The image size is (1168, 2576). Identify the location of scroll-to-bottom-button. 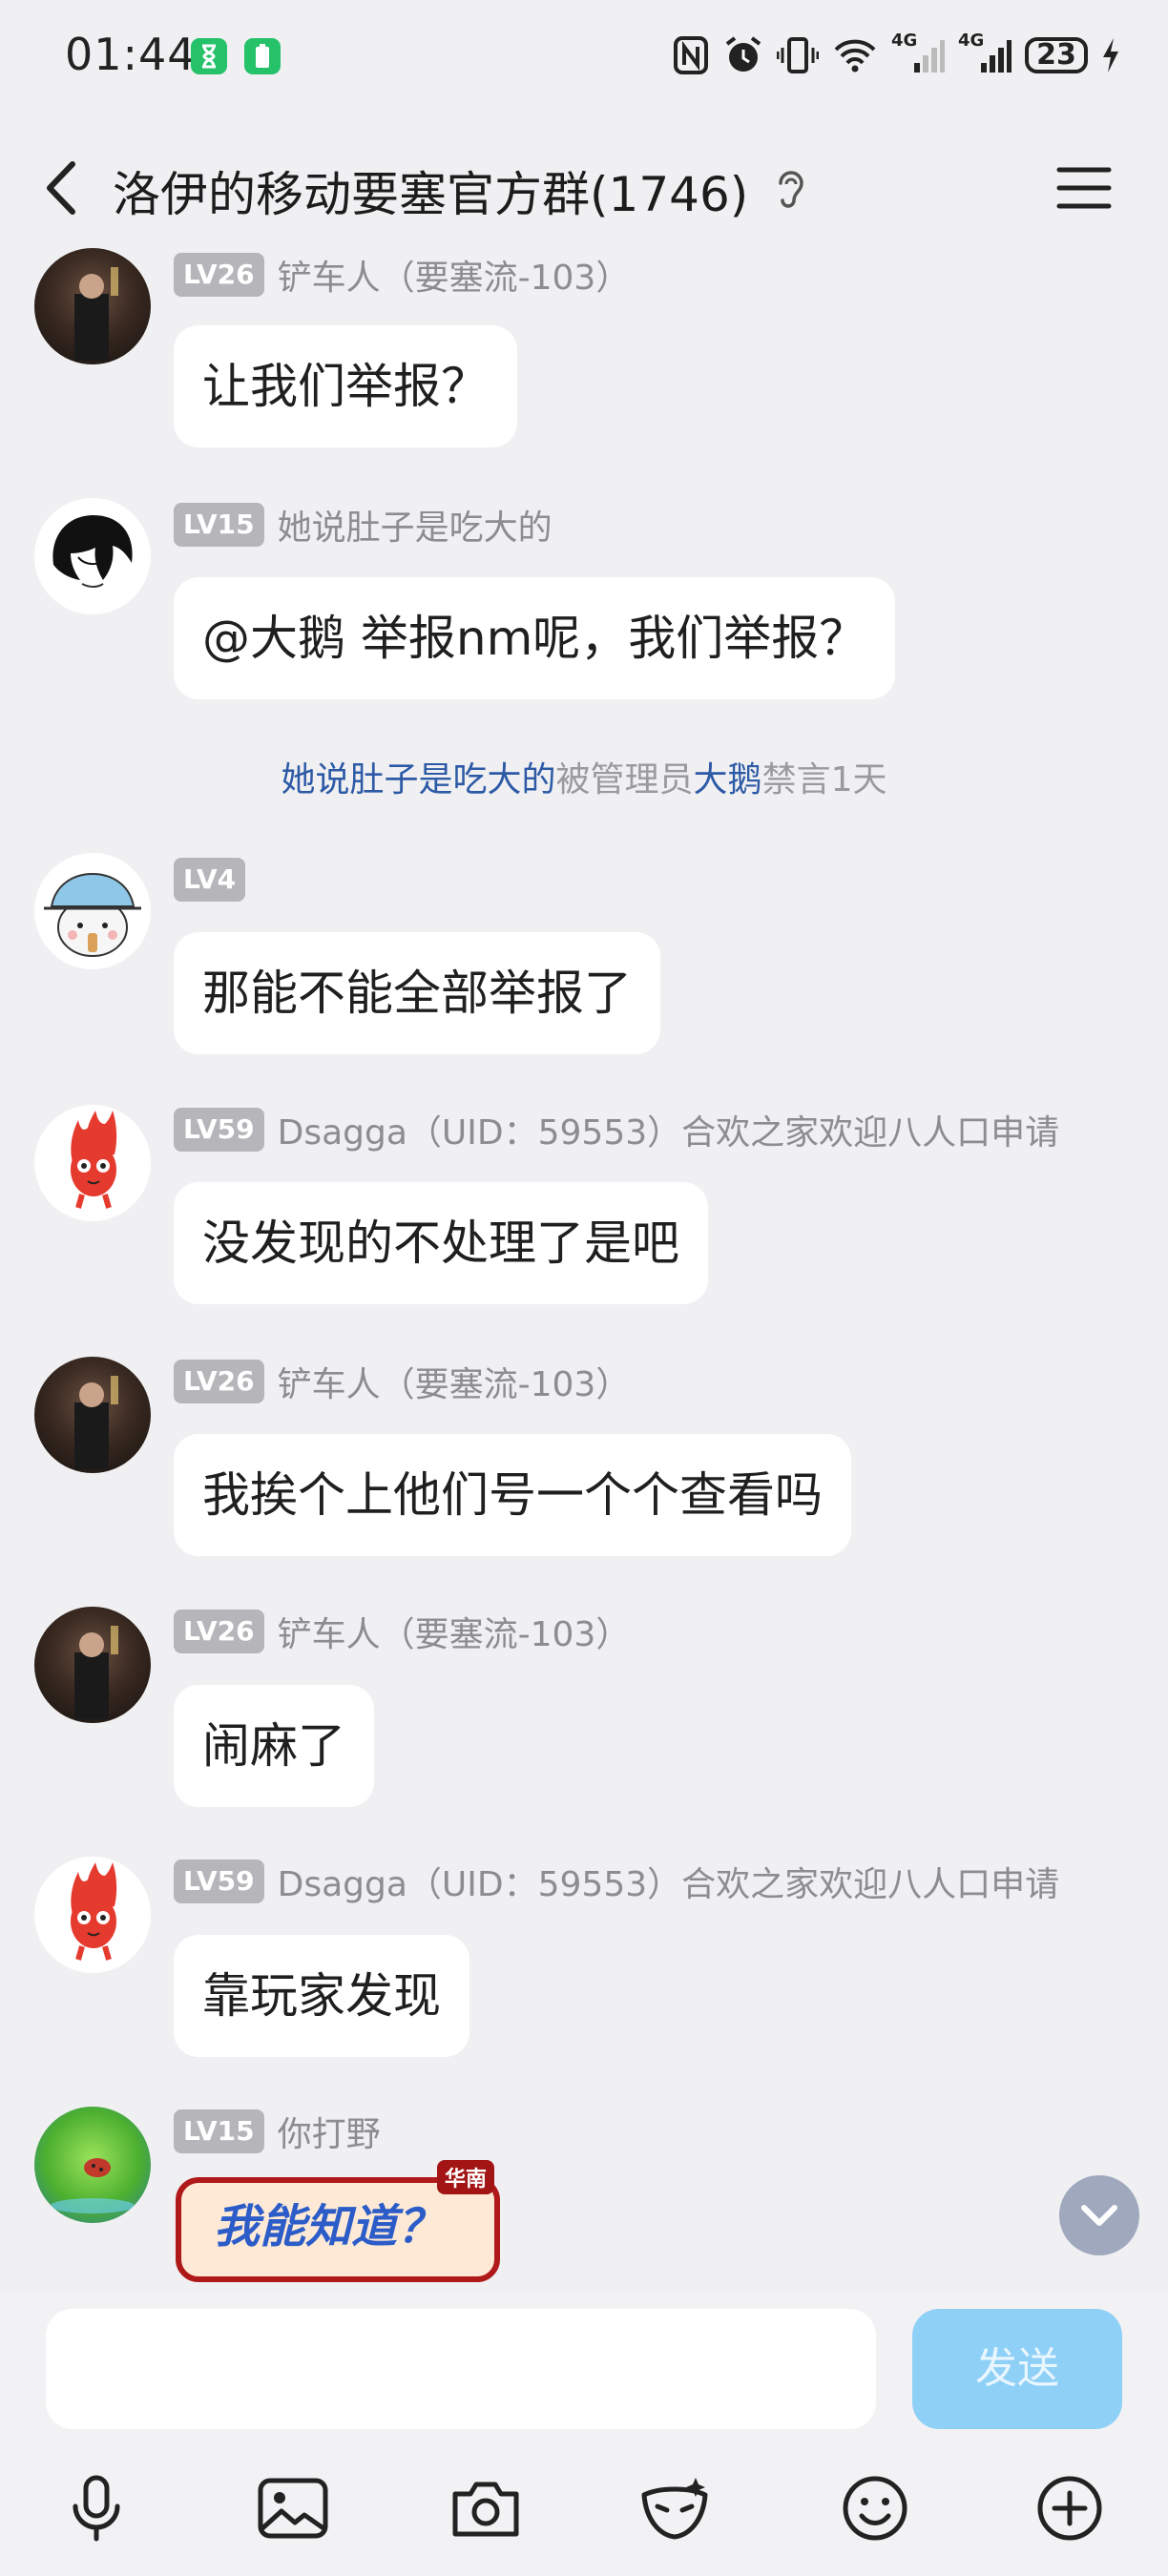
(1099, 2215).